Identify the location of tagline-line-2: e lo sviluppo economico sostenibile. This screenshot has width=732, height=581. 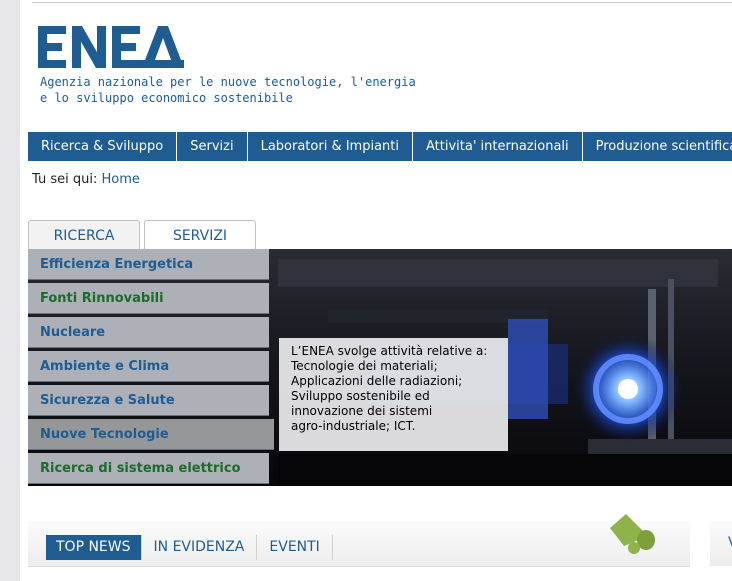
(166, 98).